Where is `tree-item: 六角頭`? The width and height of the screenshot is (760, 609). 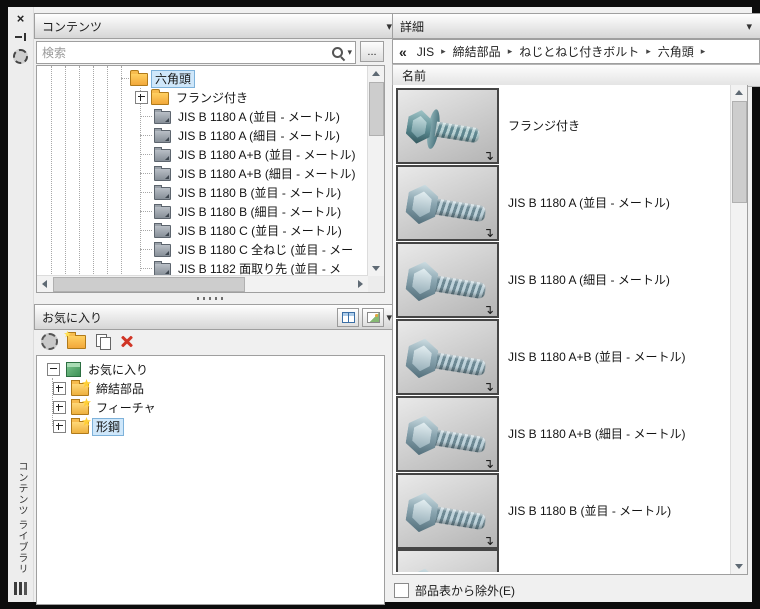
tree-item: 六角頭 is located at coordinates (202, 78).